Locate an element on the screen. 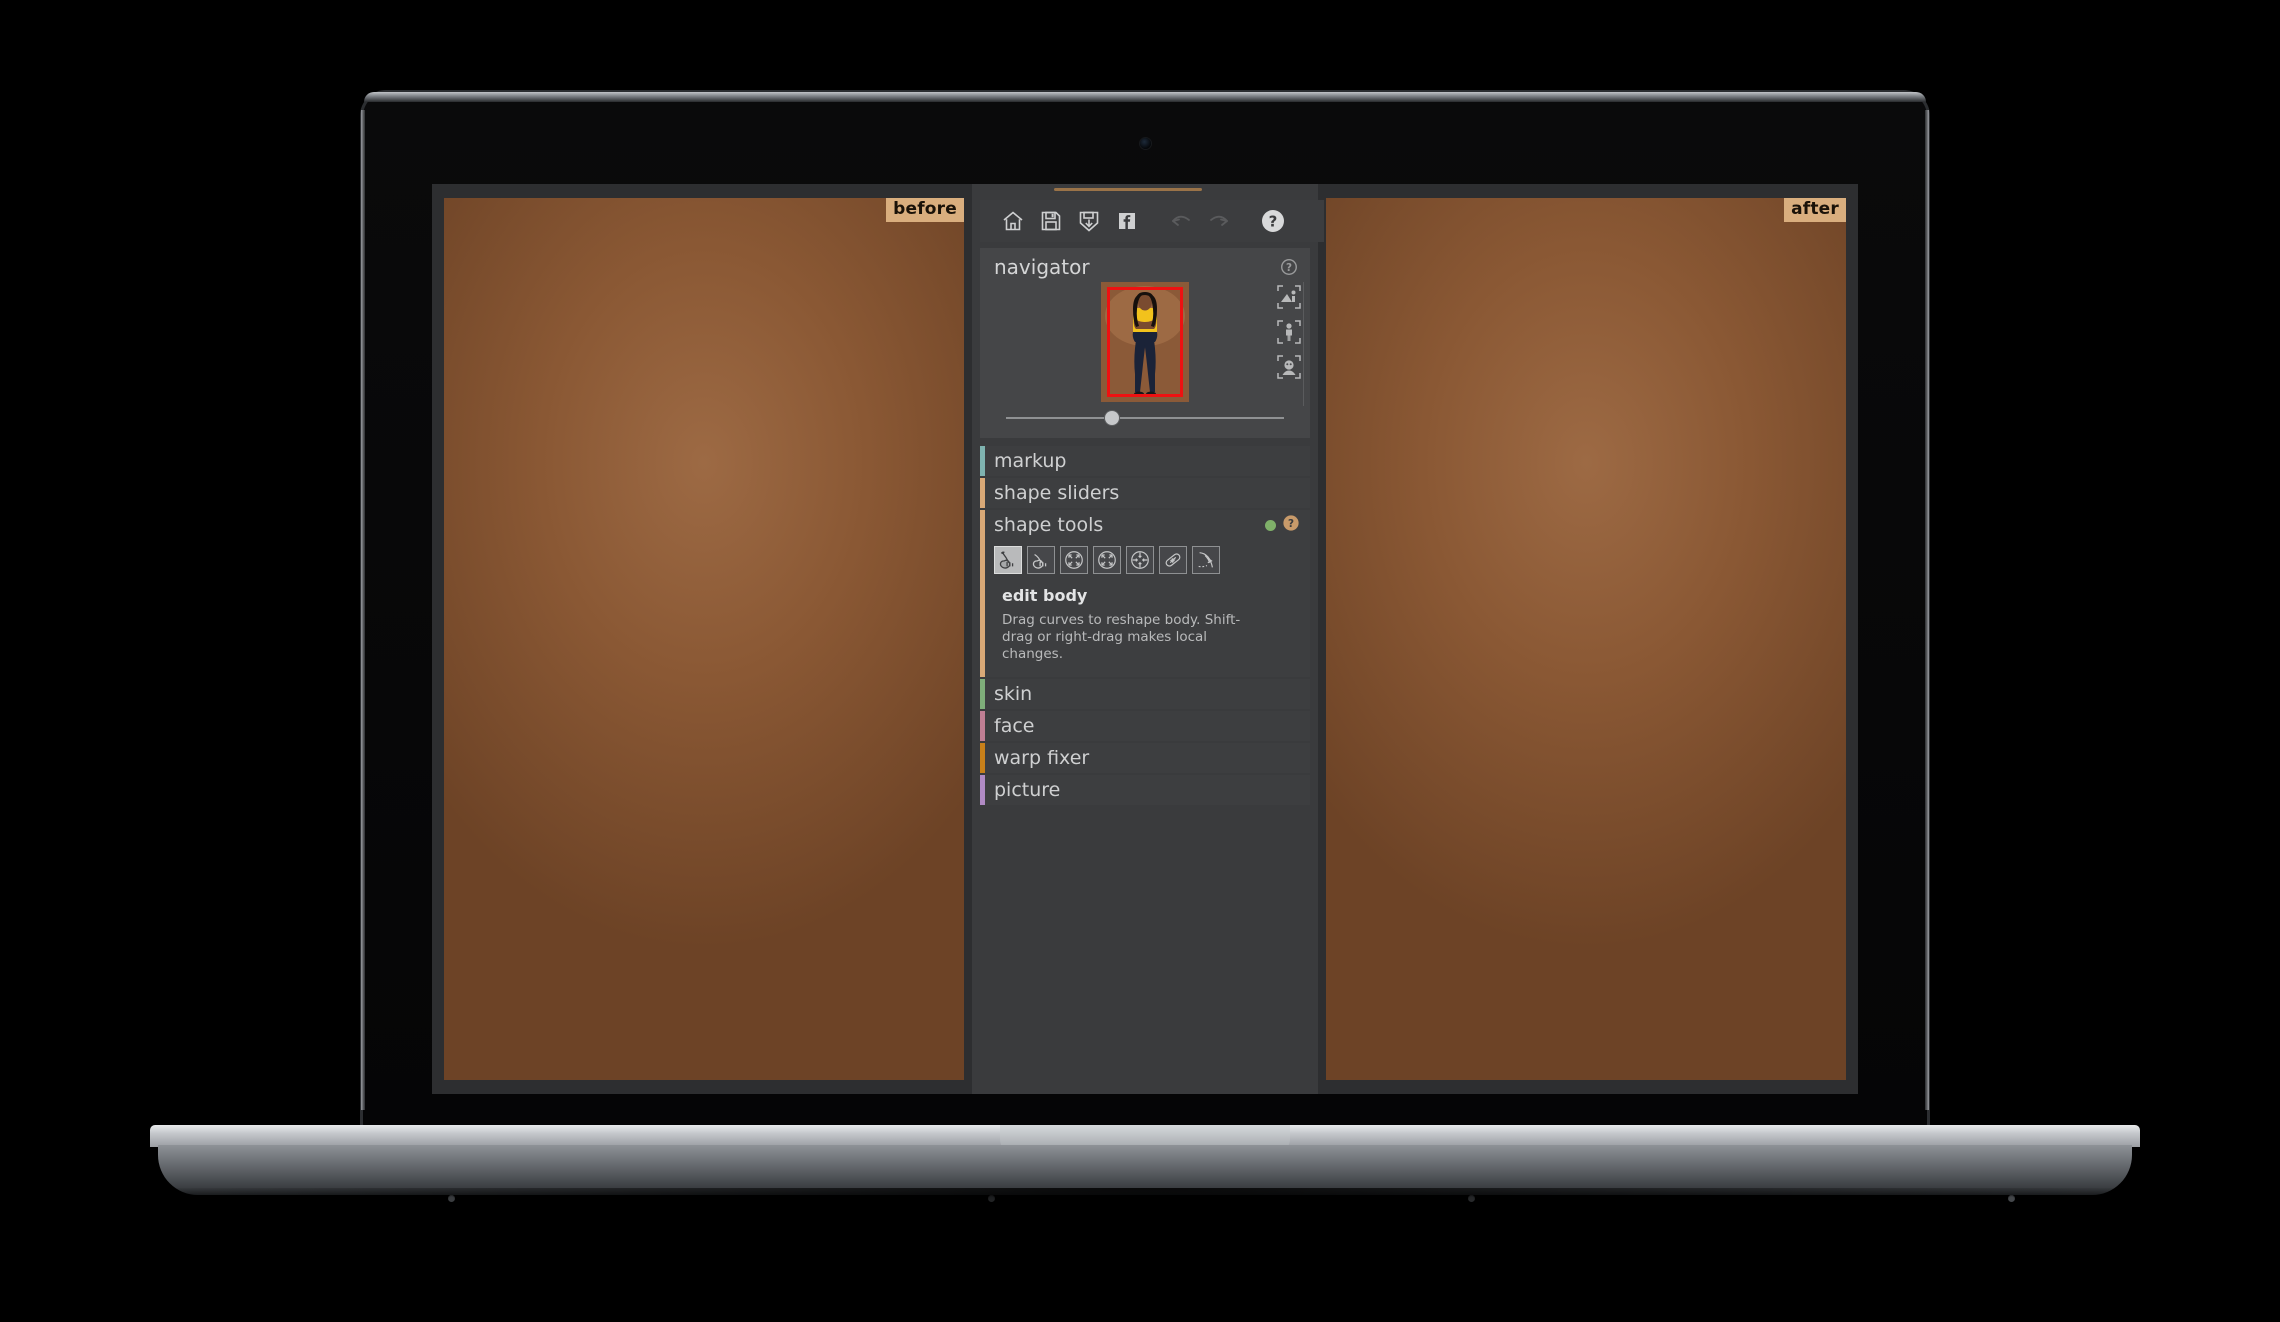  panel-label-warp-fixer: warp fixer is located at coordinates (1042, 757).